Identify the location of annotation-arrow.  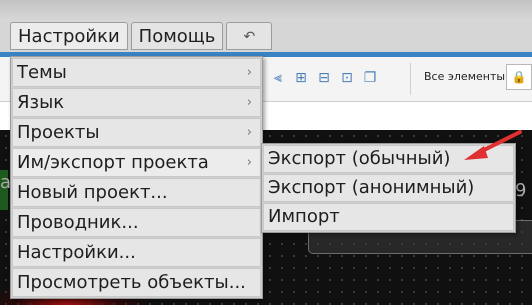
(493, 145).